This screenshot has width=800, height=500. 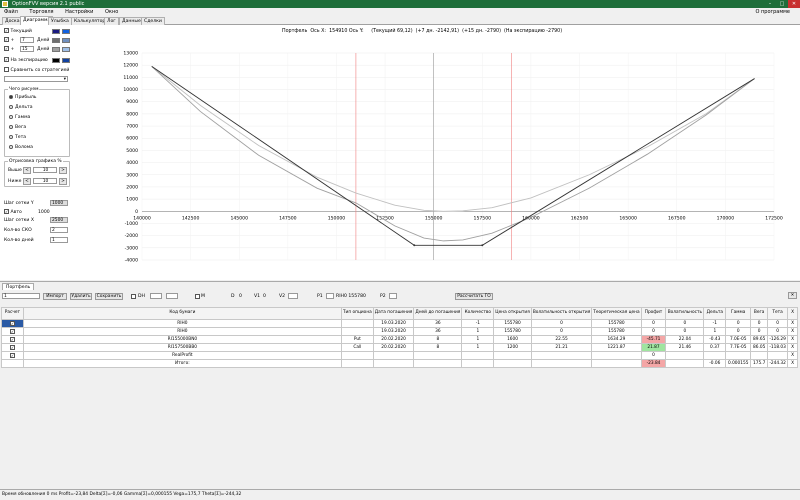 I want to click on table-cell: 0, so click(x=738, y=323).